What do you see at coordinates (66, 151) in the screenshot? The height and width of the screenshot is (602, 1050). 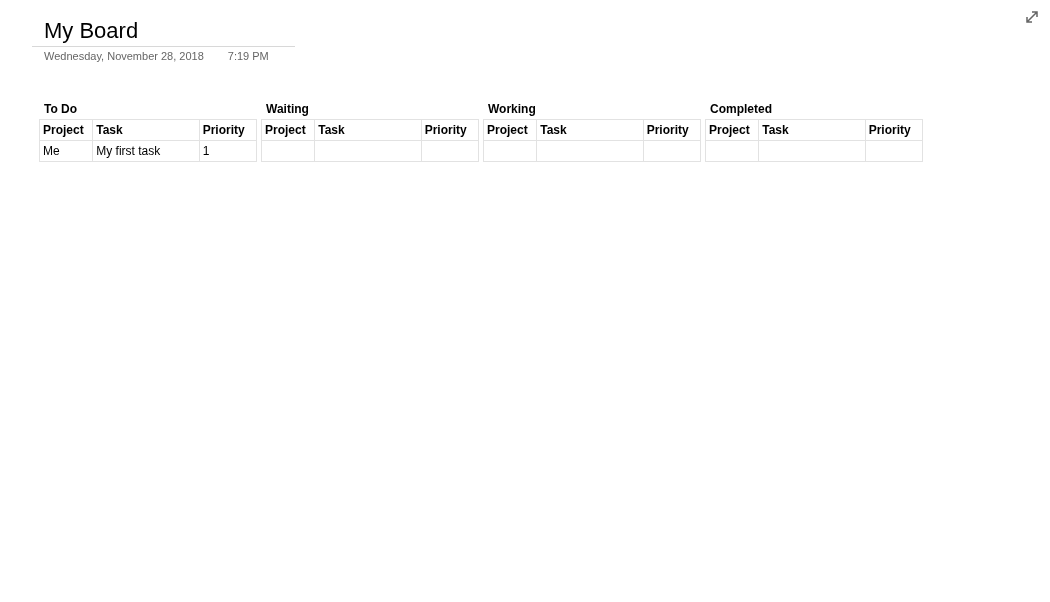 I see `table-cell: Me` at bounding box center [66, 151].